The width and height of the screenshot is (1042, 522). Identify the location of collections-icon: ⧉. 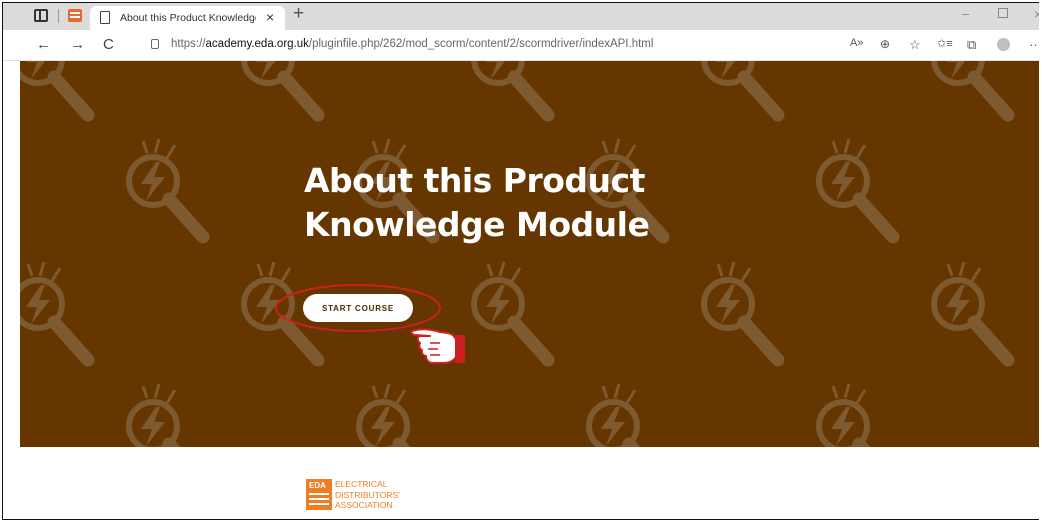
(971, 45).